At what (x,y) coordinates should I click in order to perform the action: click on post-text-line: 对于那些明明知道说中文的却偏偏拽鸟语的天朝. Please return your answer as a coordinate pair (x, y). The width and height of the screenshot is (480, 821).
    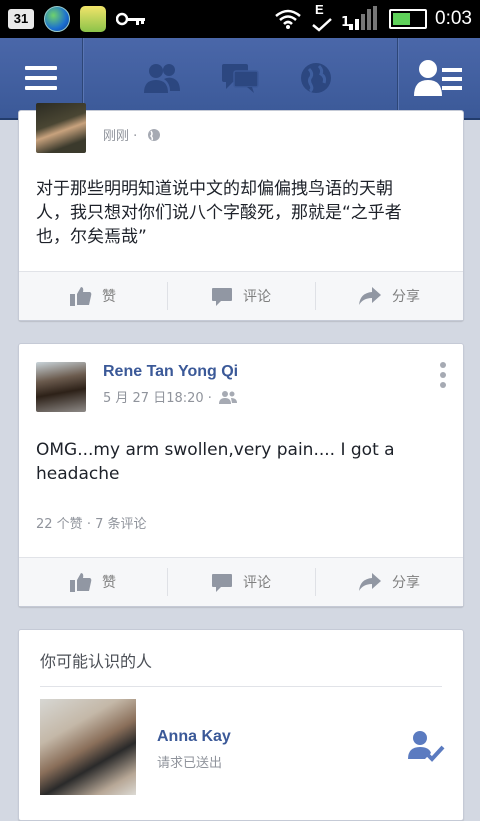
    Looking at the image, I should click on (214, 189).